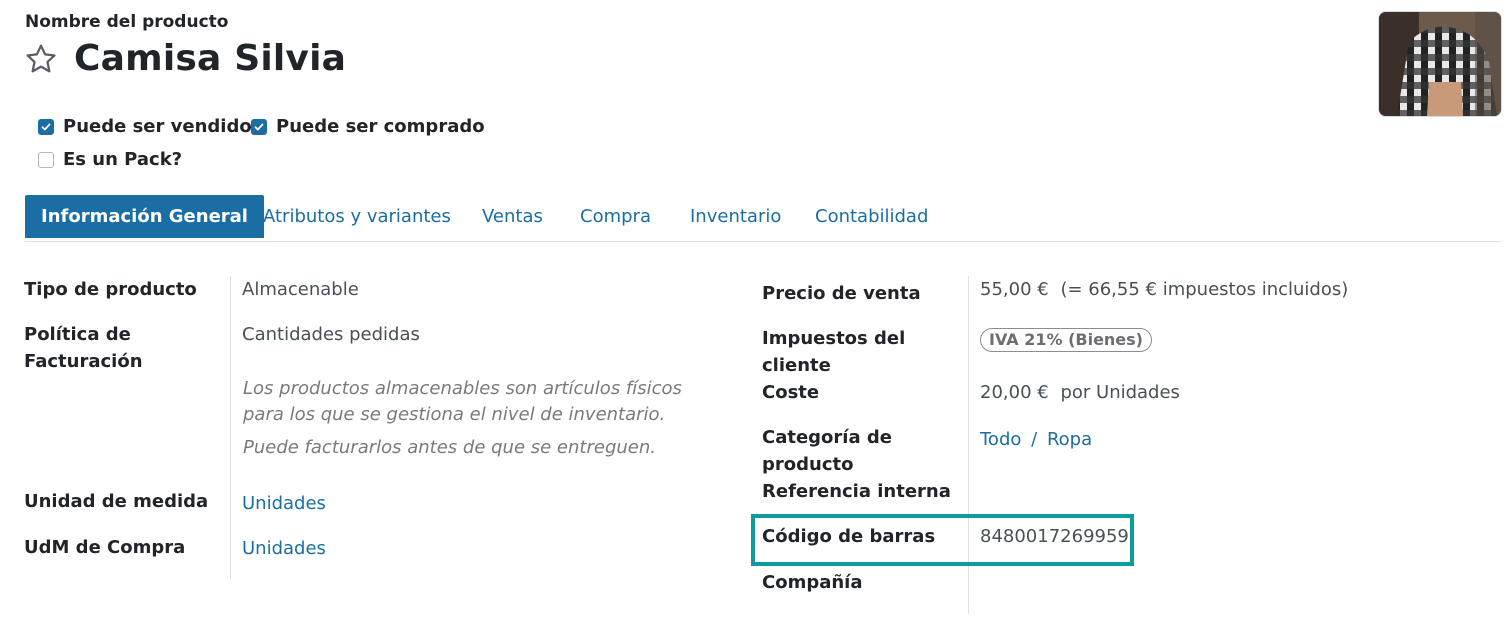 The image size is (1506, 617). I want to click on product-image, so click(1440, 64).